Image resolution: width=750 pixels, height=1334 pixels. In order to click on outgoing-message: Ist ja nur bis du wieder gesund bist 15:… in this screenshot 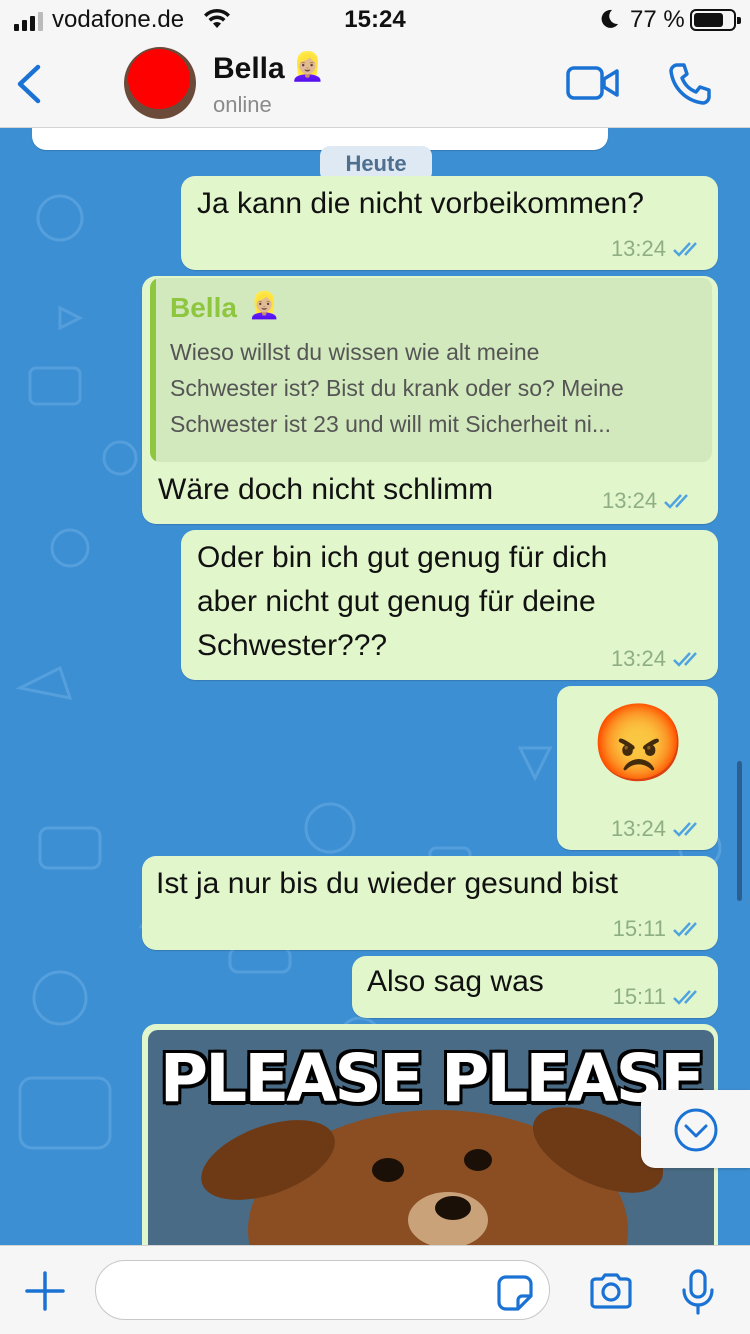, I will do `click(430, 903)`.